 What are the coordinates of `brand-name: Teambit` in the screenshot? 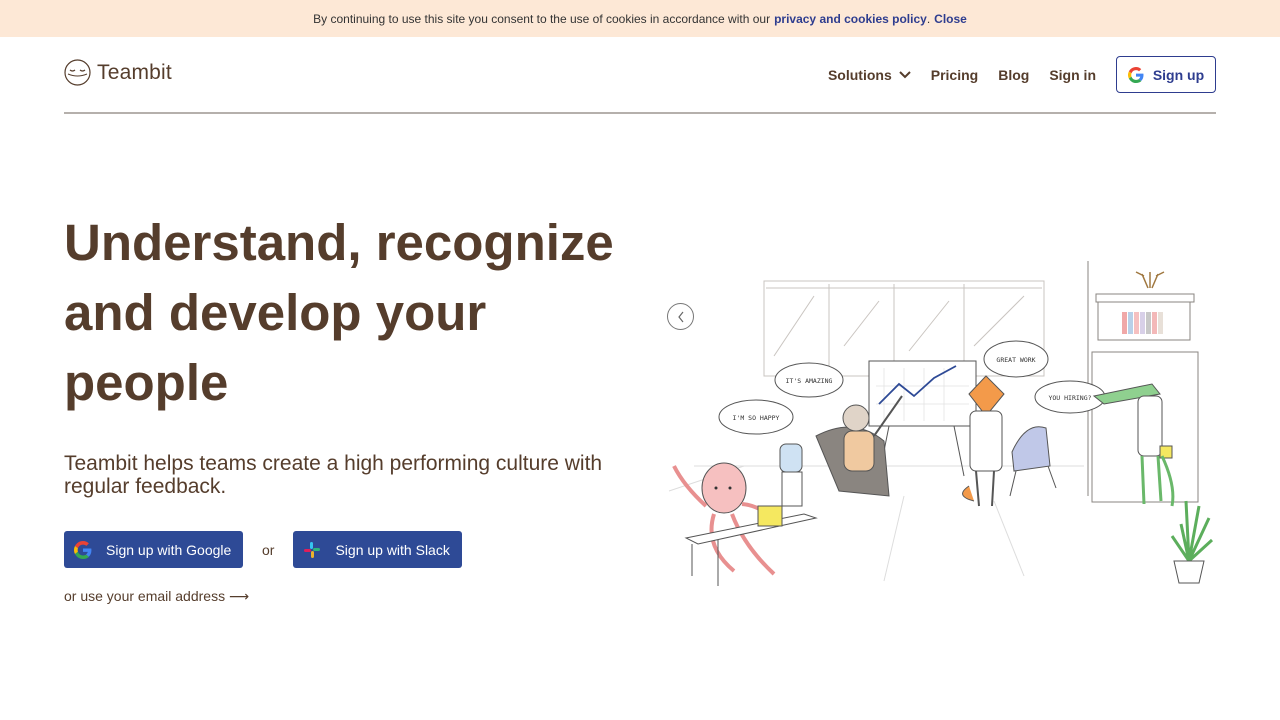 It's located at (134, 72).